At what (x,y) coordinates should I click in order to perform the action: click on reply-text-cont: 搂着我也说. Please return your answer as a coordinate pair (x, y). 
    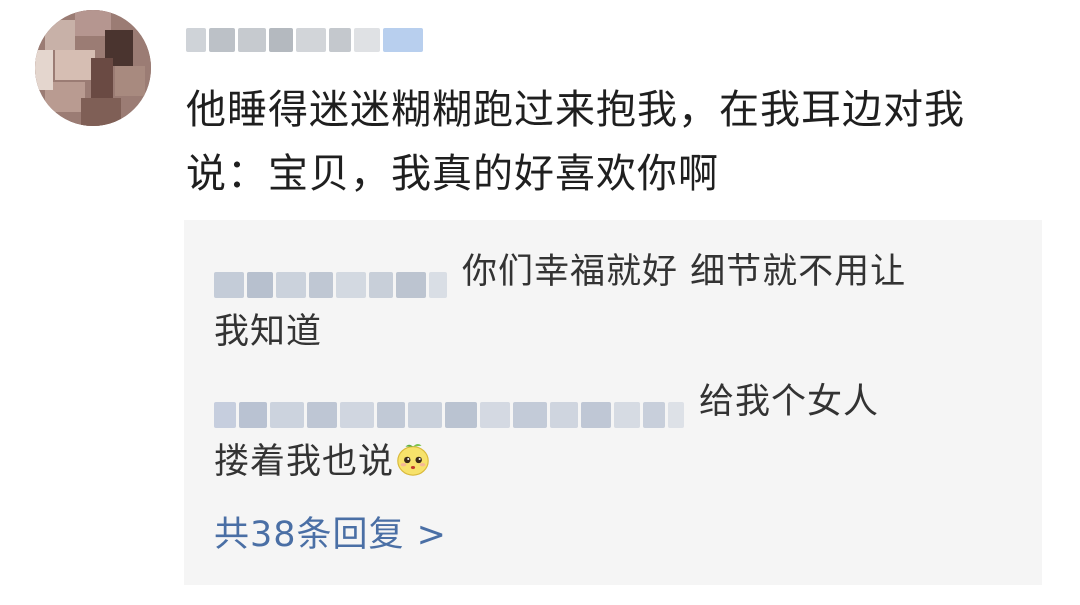
    Looking at the image, I should click on (304, 462).